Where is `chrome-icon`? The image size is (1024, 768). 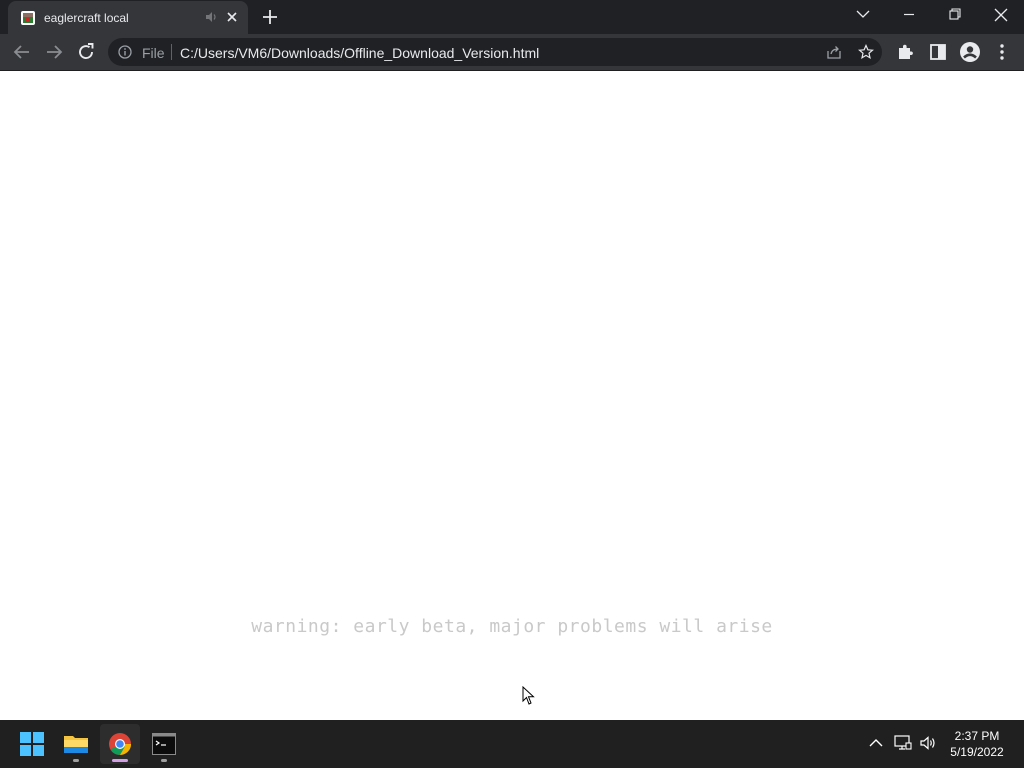 chrome-icon is located at coordinates (120, 744).